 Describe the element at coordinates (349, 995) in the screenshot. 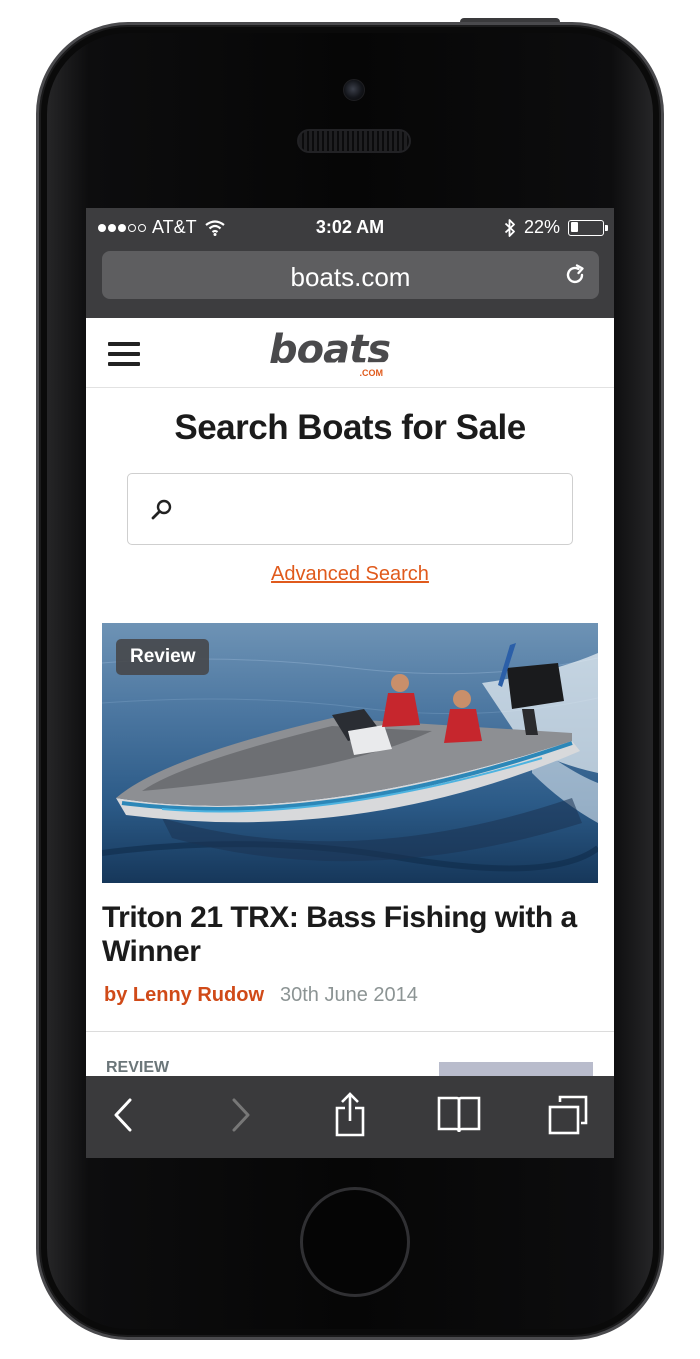

I see `article-date: 30th June 2014` at that location.